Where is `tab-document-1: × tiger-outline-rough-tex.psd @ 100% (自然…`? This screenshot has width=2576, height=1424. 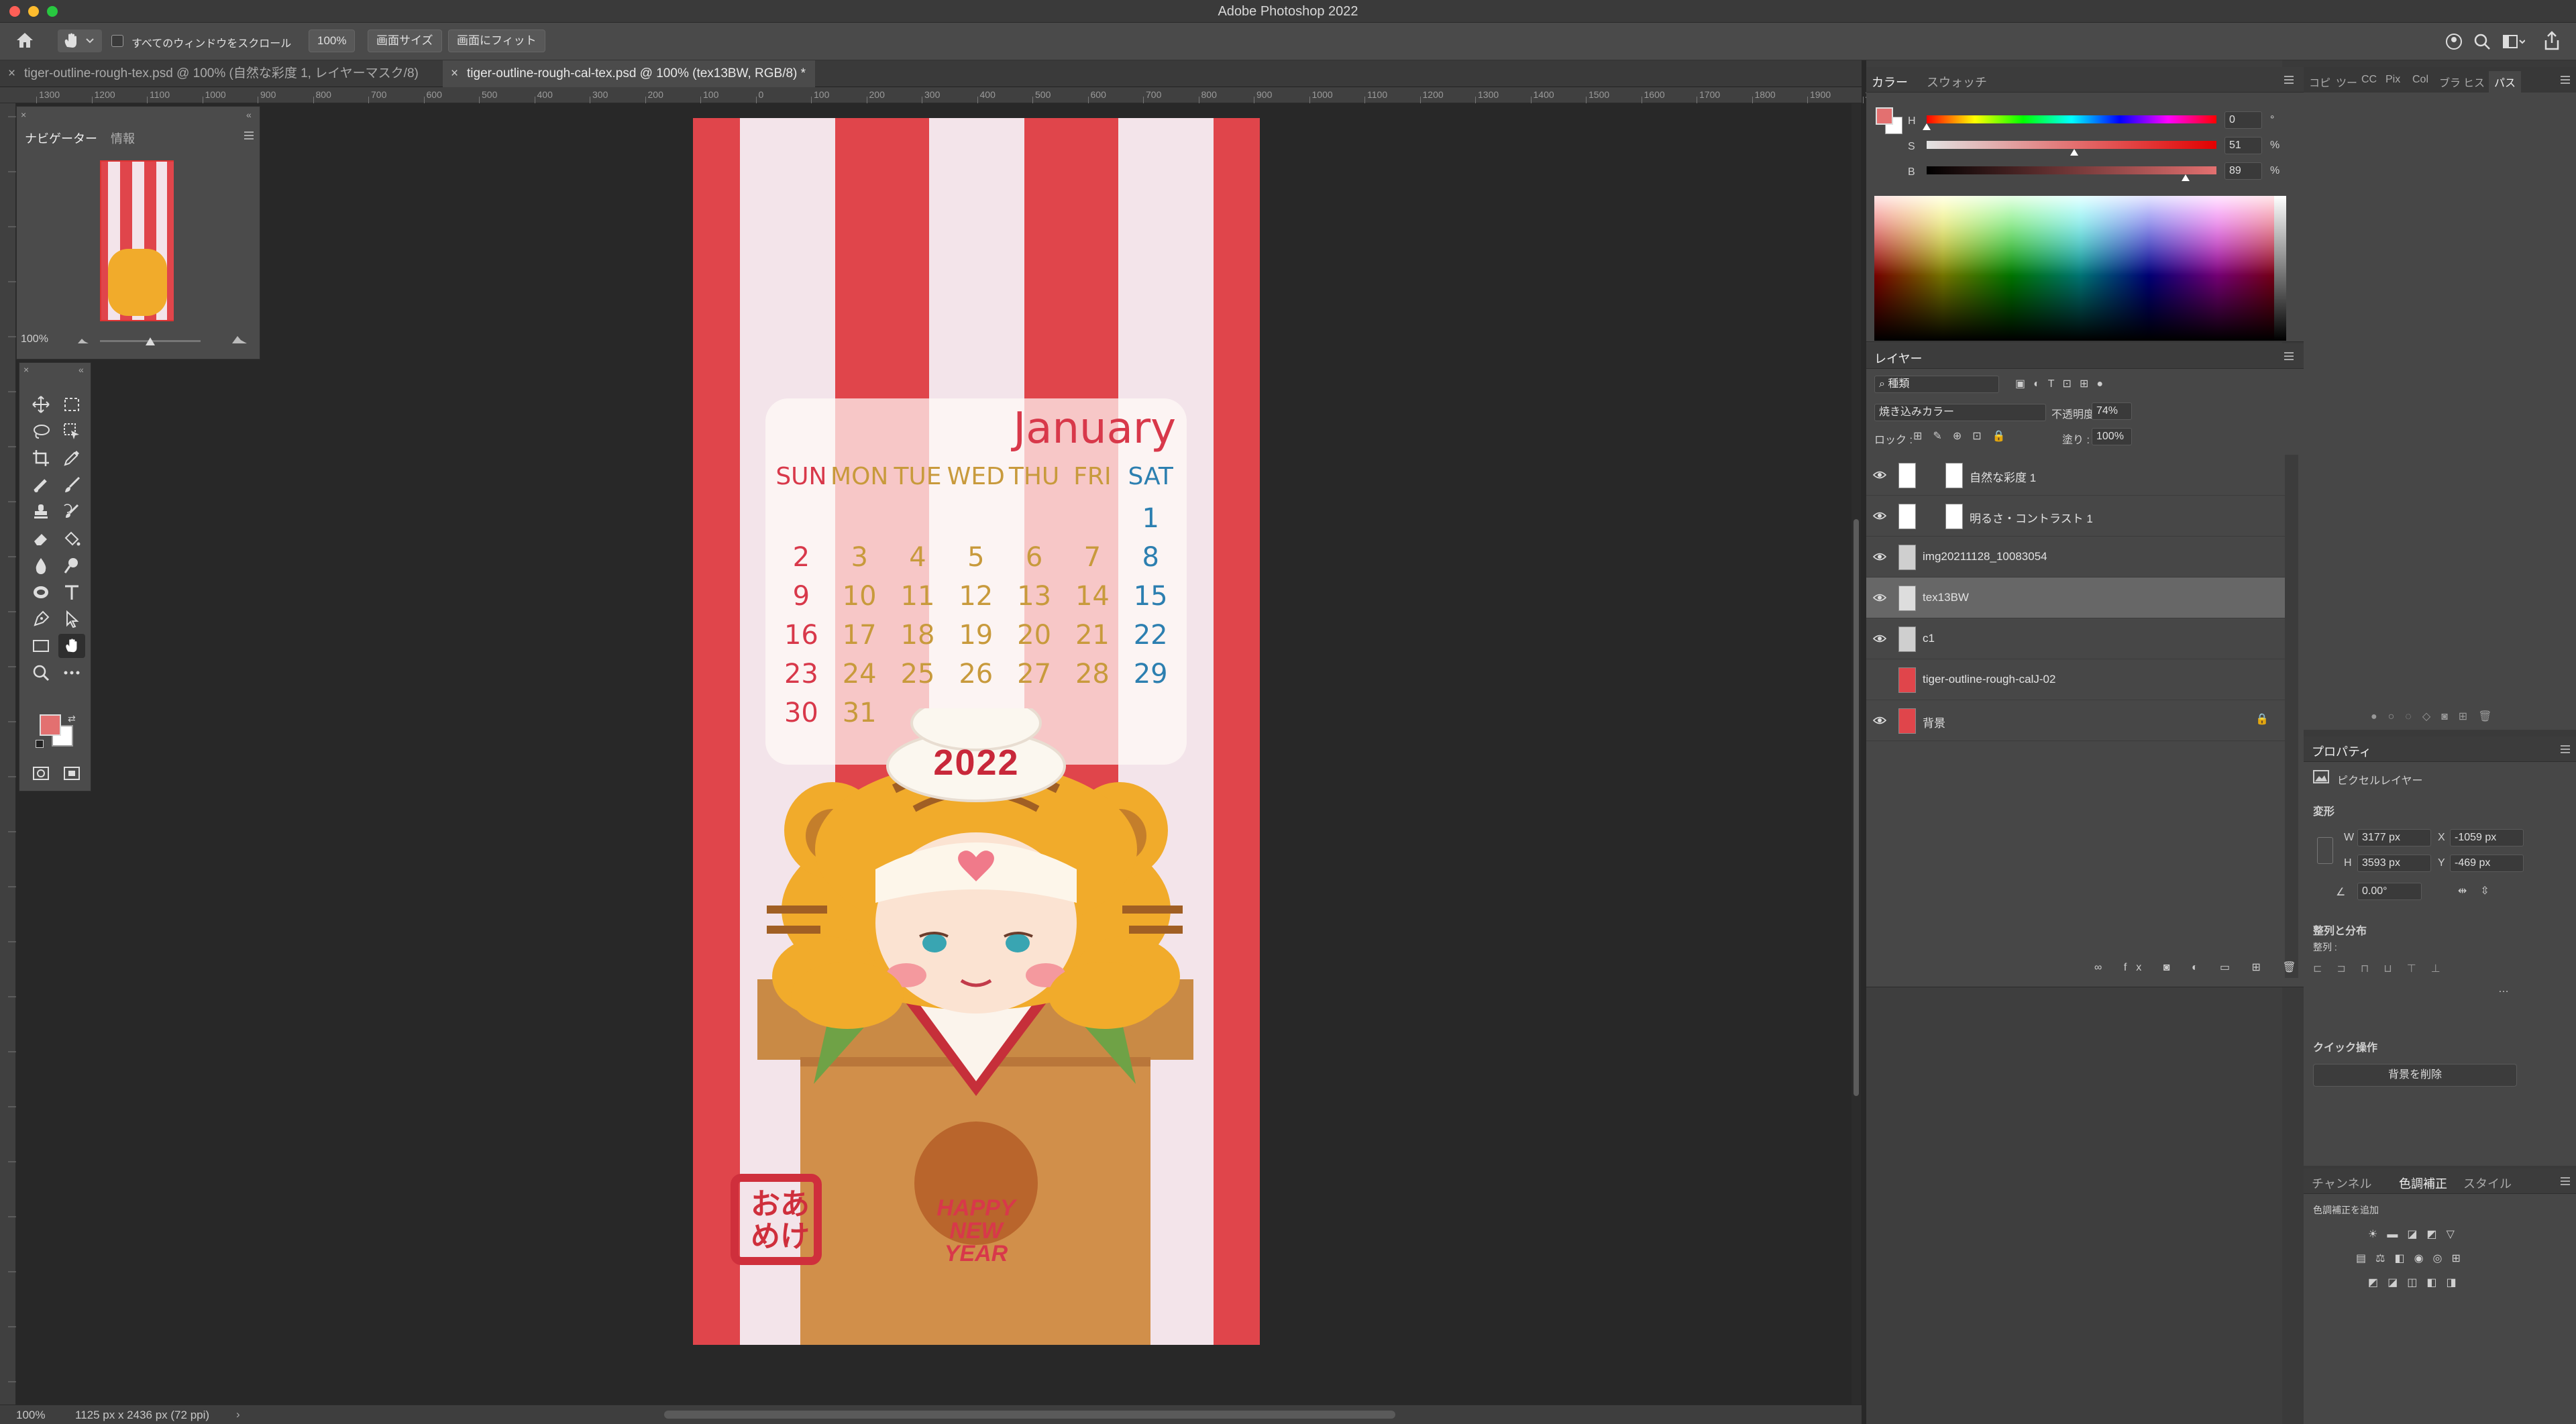
tab-document-1: × tiger-outline-rough-tex.psd @ 100% (自然… is located at coordinates (214, 74).